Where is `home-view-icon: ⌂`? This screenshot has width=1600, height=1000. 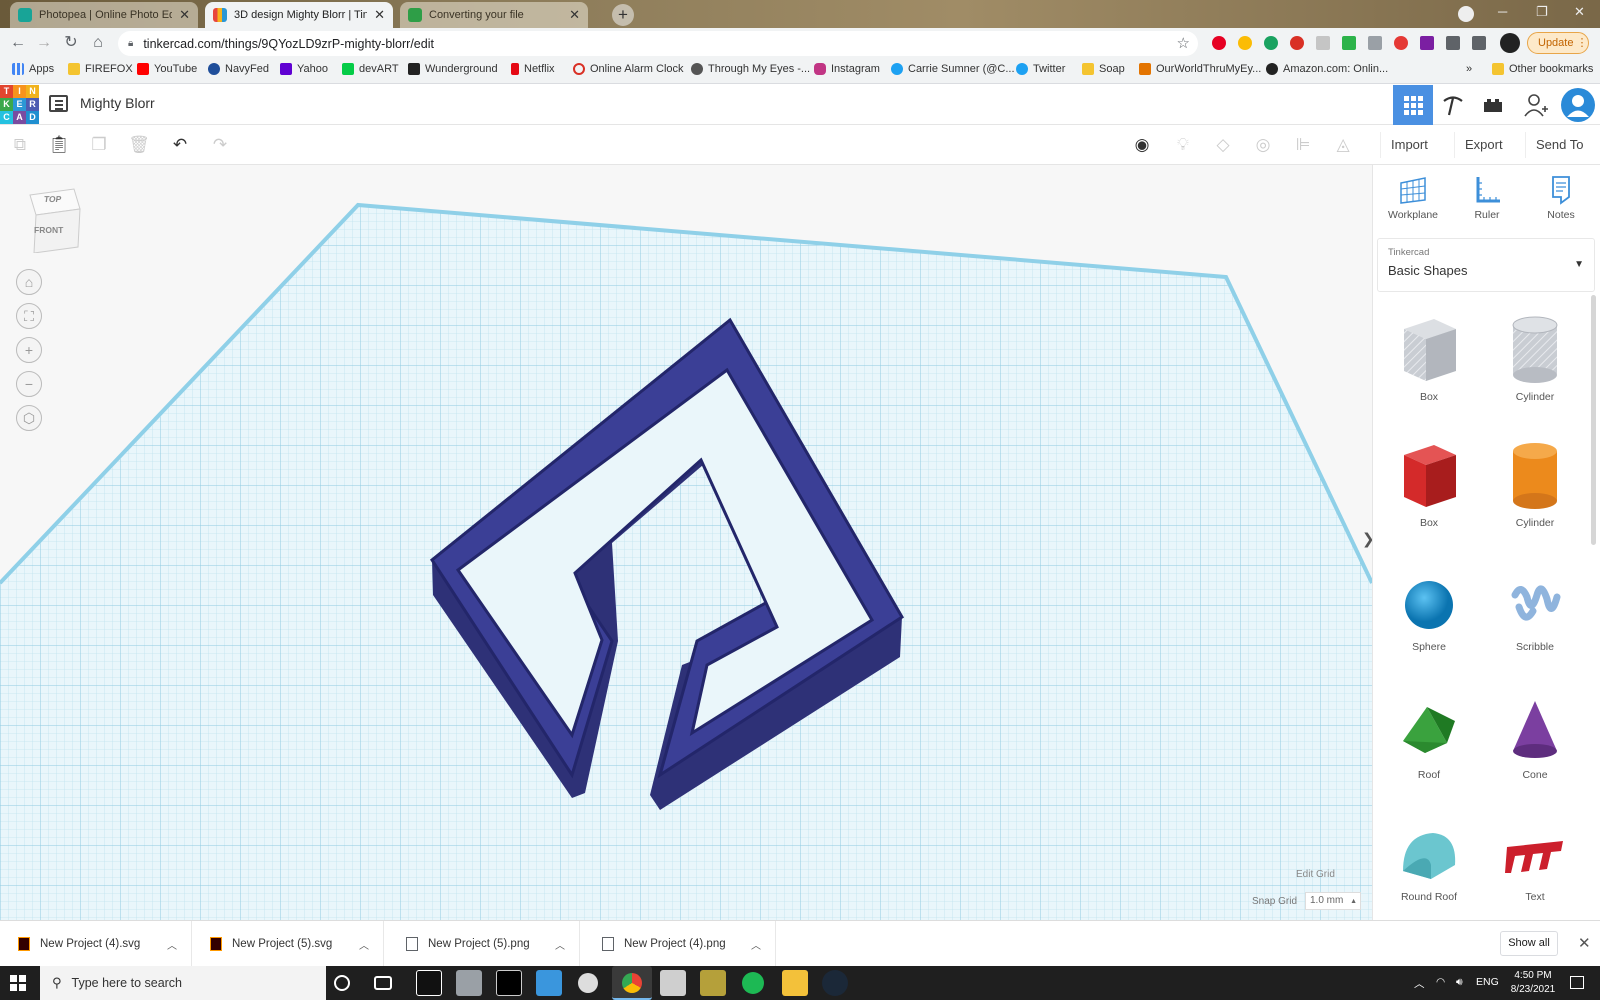 home-view-icon: ⌂ is located at coordinates (29, 282).